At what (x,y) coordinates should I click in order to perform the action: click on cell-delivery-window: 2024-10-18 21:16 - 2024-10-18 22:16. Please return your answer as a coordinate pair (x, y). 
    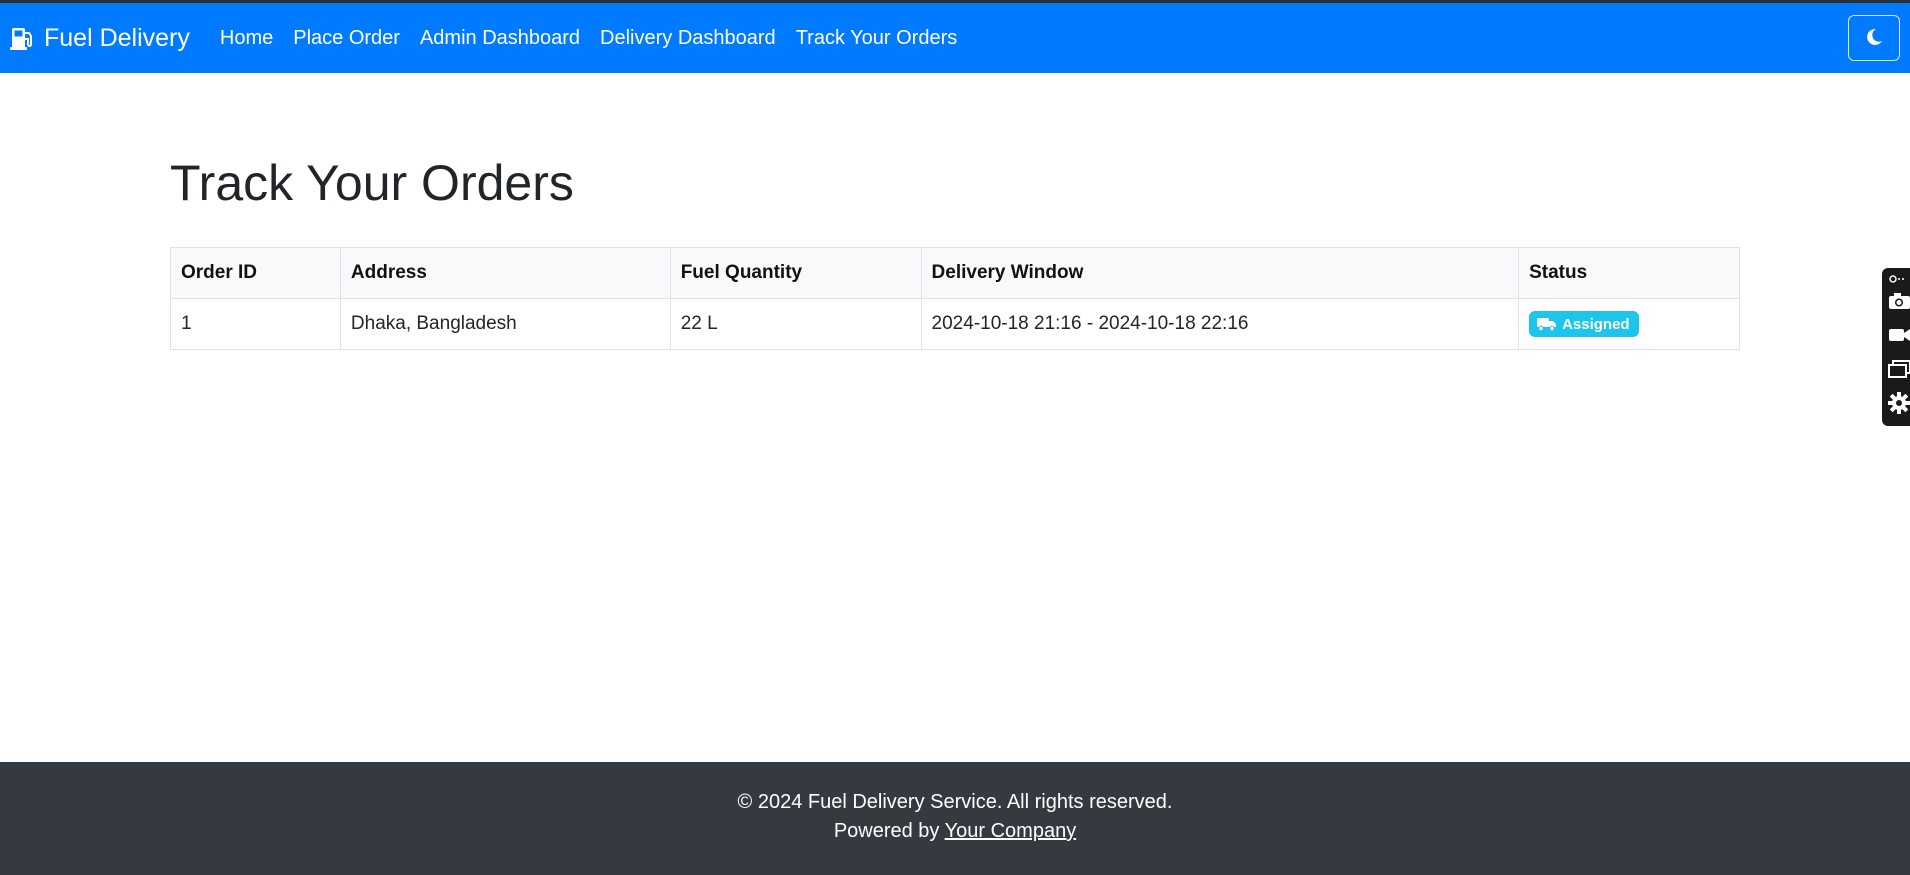
    Looking at the image, I should click on (1220, 324).